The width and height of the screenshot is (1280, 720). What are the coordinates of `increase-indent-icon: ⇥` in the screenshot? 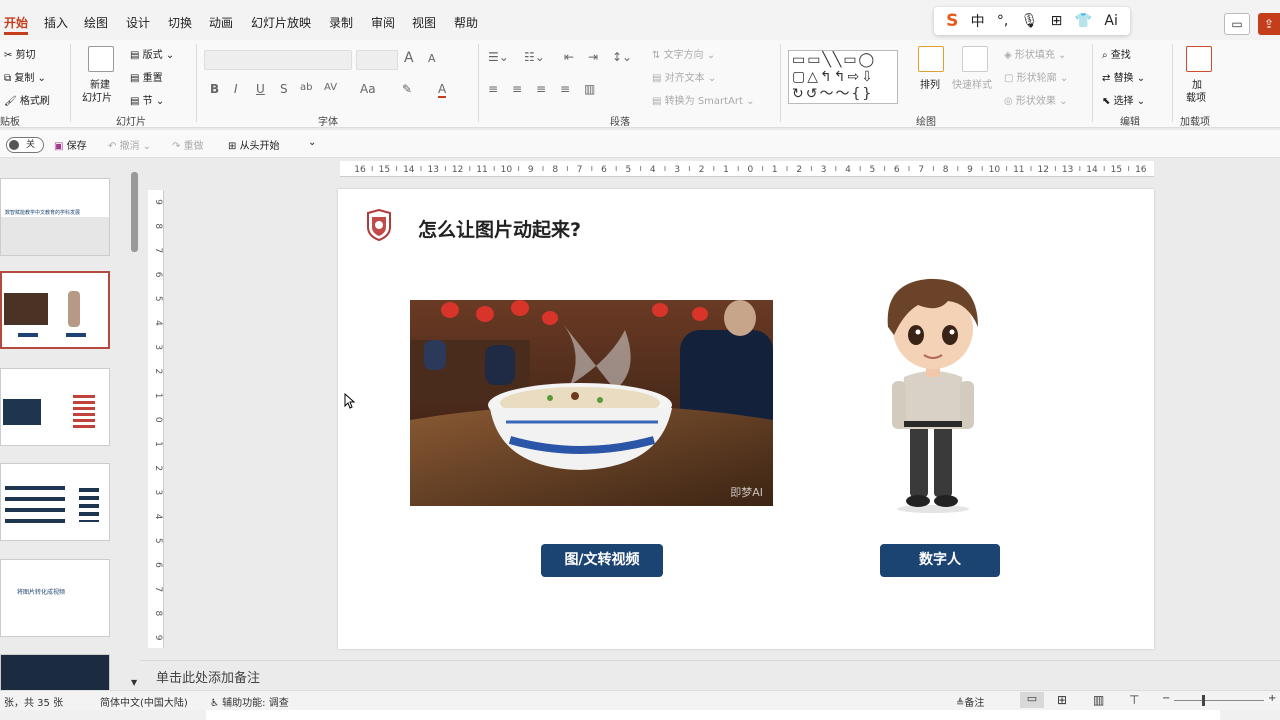 It's located at (593, 57).